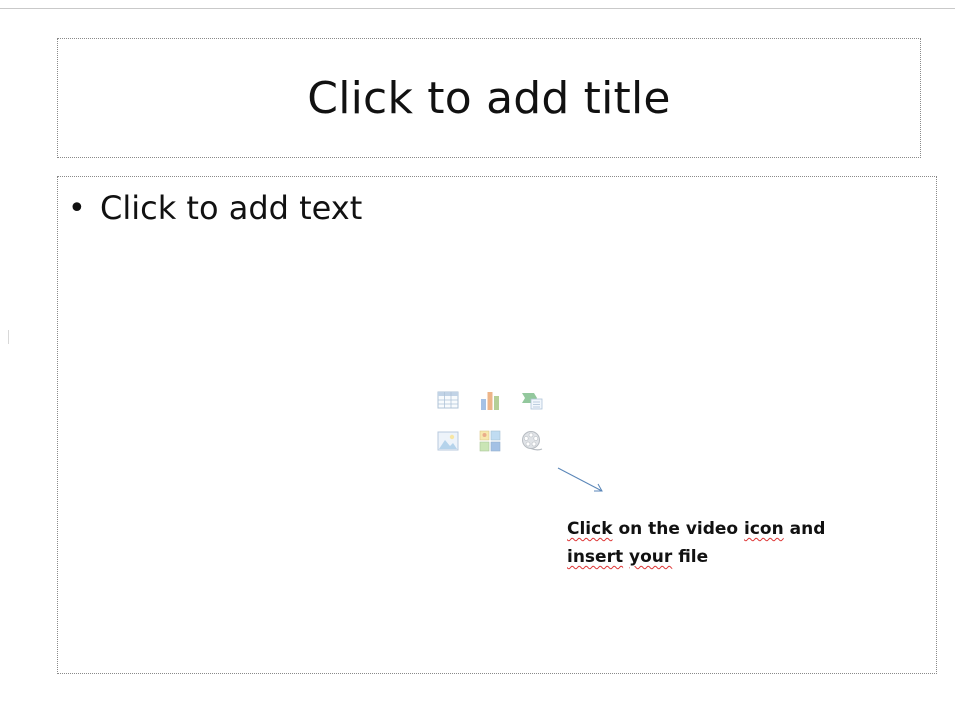 The height and width of the screenshot is (714, 955). Describe the element at coordinates (590, 529) in the screenshot. I see `note-word-click: Click` at that location.